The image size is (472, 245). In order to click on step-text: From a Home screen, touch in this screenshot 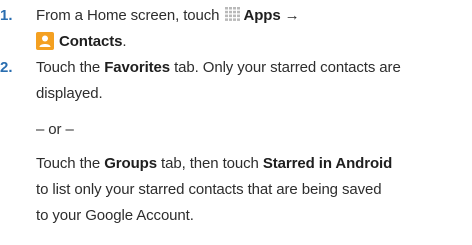, I will do `click(130, 15)`.